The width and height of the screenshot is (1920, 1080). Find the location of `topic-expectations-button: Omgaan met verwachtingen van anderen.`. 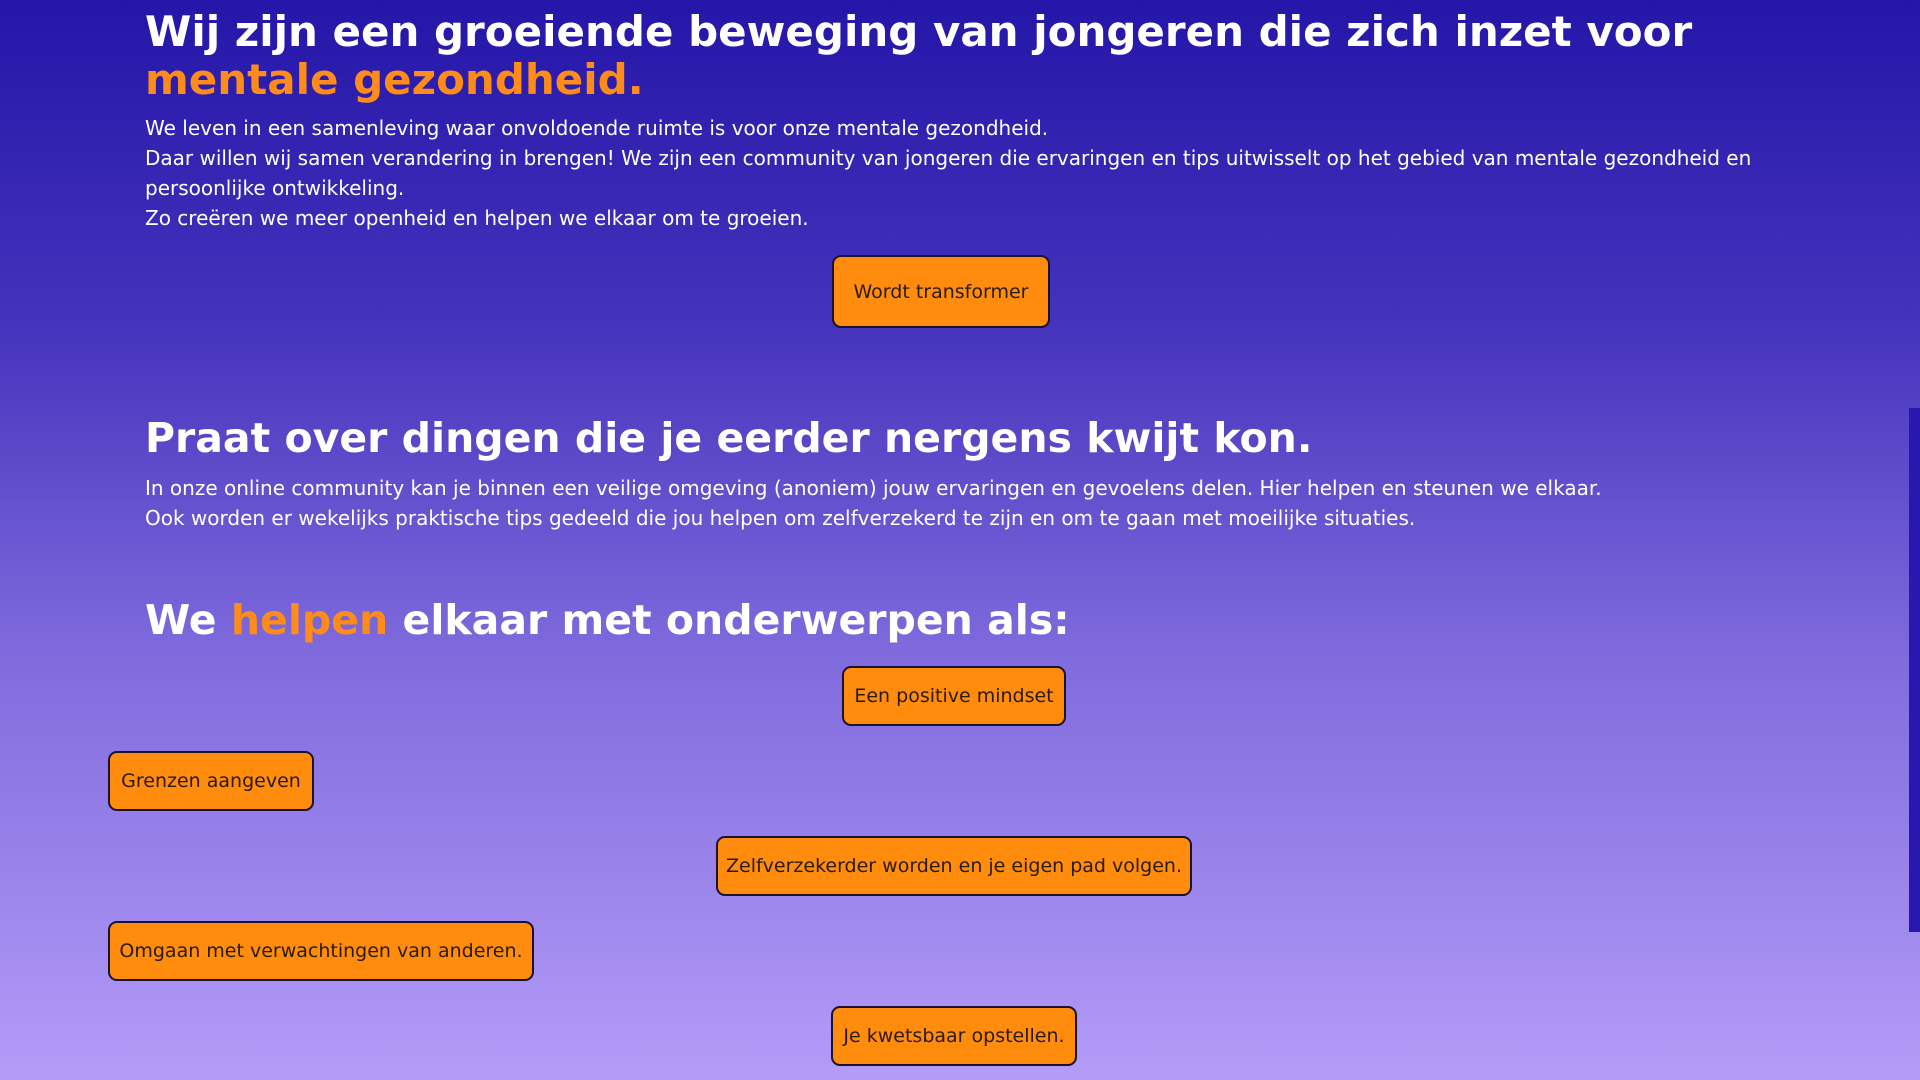

topic-expectations-button: Omgaan met verwachtingen van anderen. is located at coordinates (321, 951).